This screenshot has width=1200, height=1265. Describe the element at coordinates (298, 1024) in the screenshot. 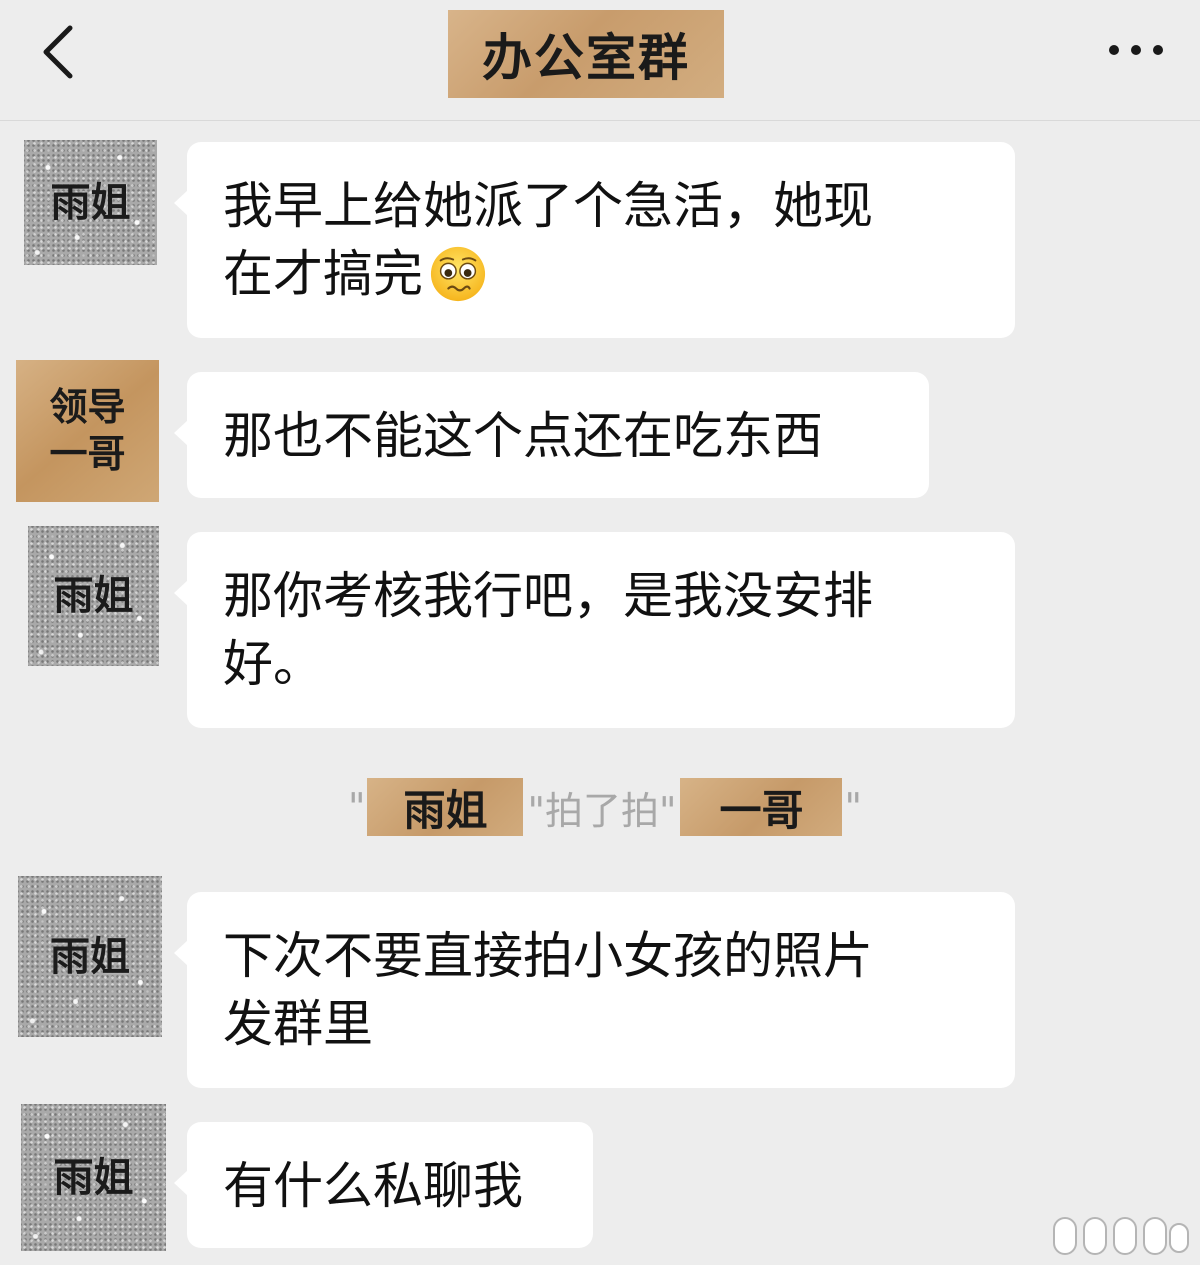

I see `message-line: 发群里` at that location.